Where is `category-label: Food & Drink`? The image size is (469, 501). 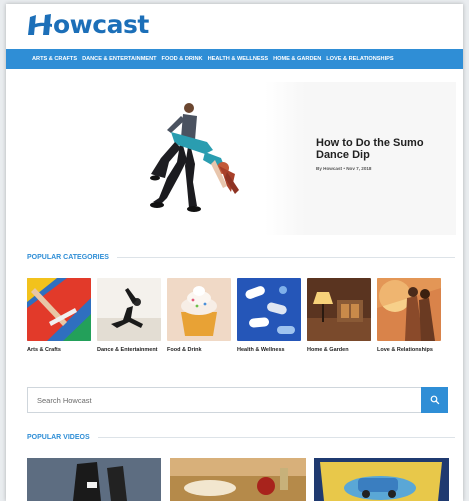 category-label: Food & Drink is located at coordinates (184, 350).